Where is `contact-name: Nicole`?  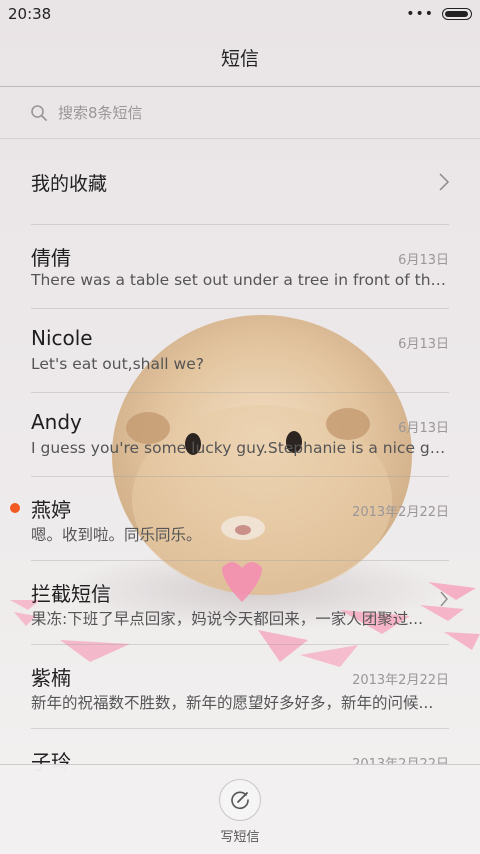
contact-name: Nicole is located at coordinates (62, 338).